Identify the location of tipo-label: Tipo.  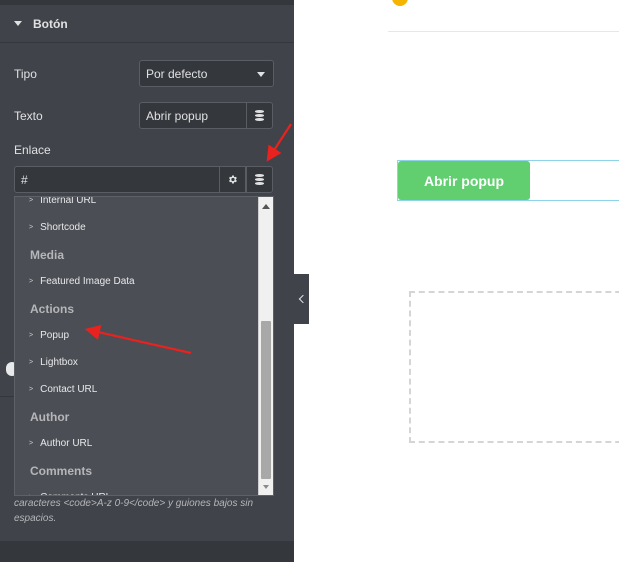
(25, 74).